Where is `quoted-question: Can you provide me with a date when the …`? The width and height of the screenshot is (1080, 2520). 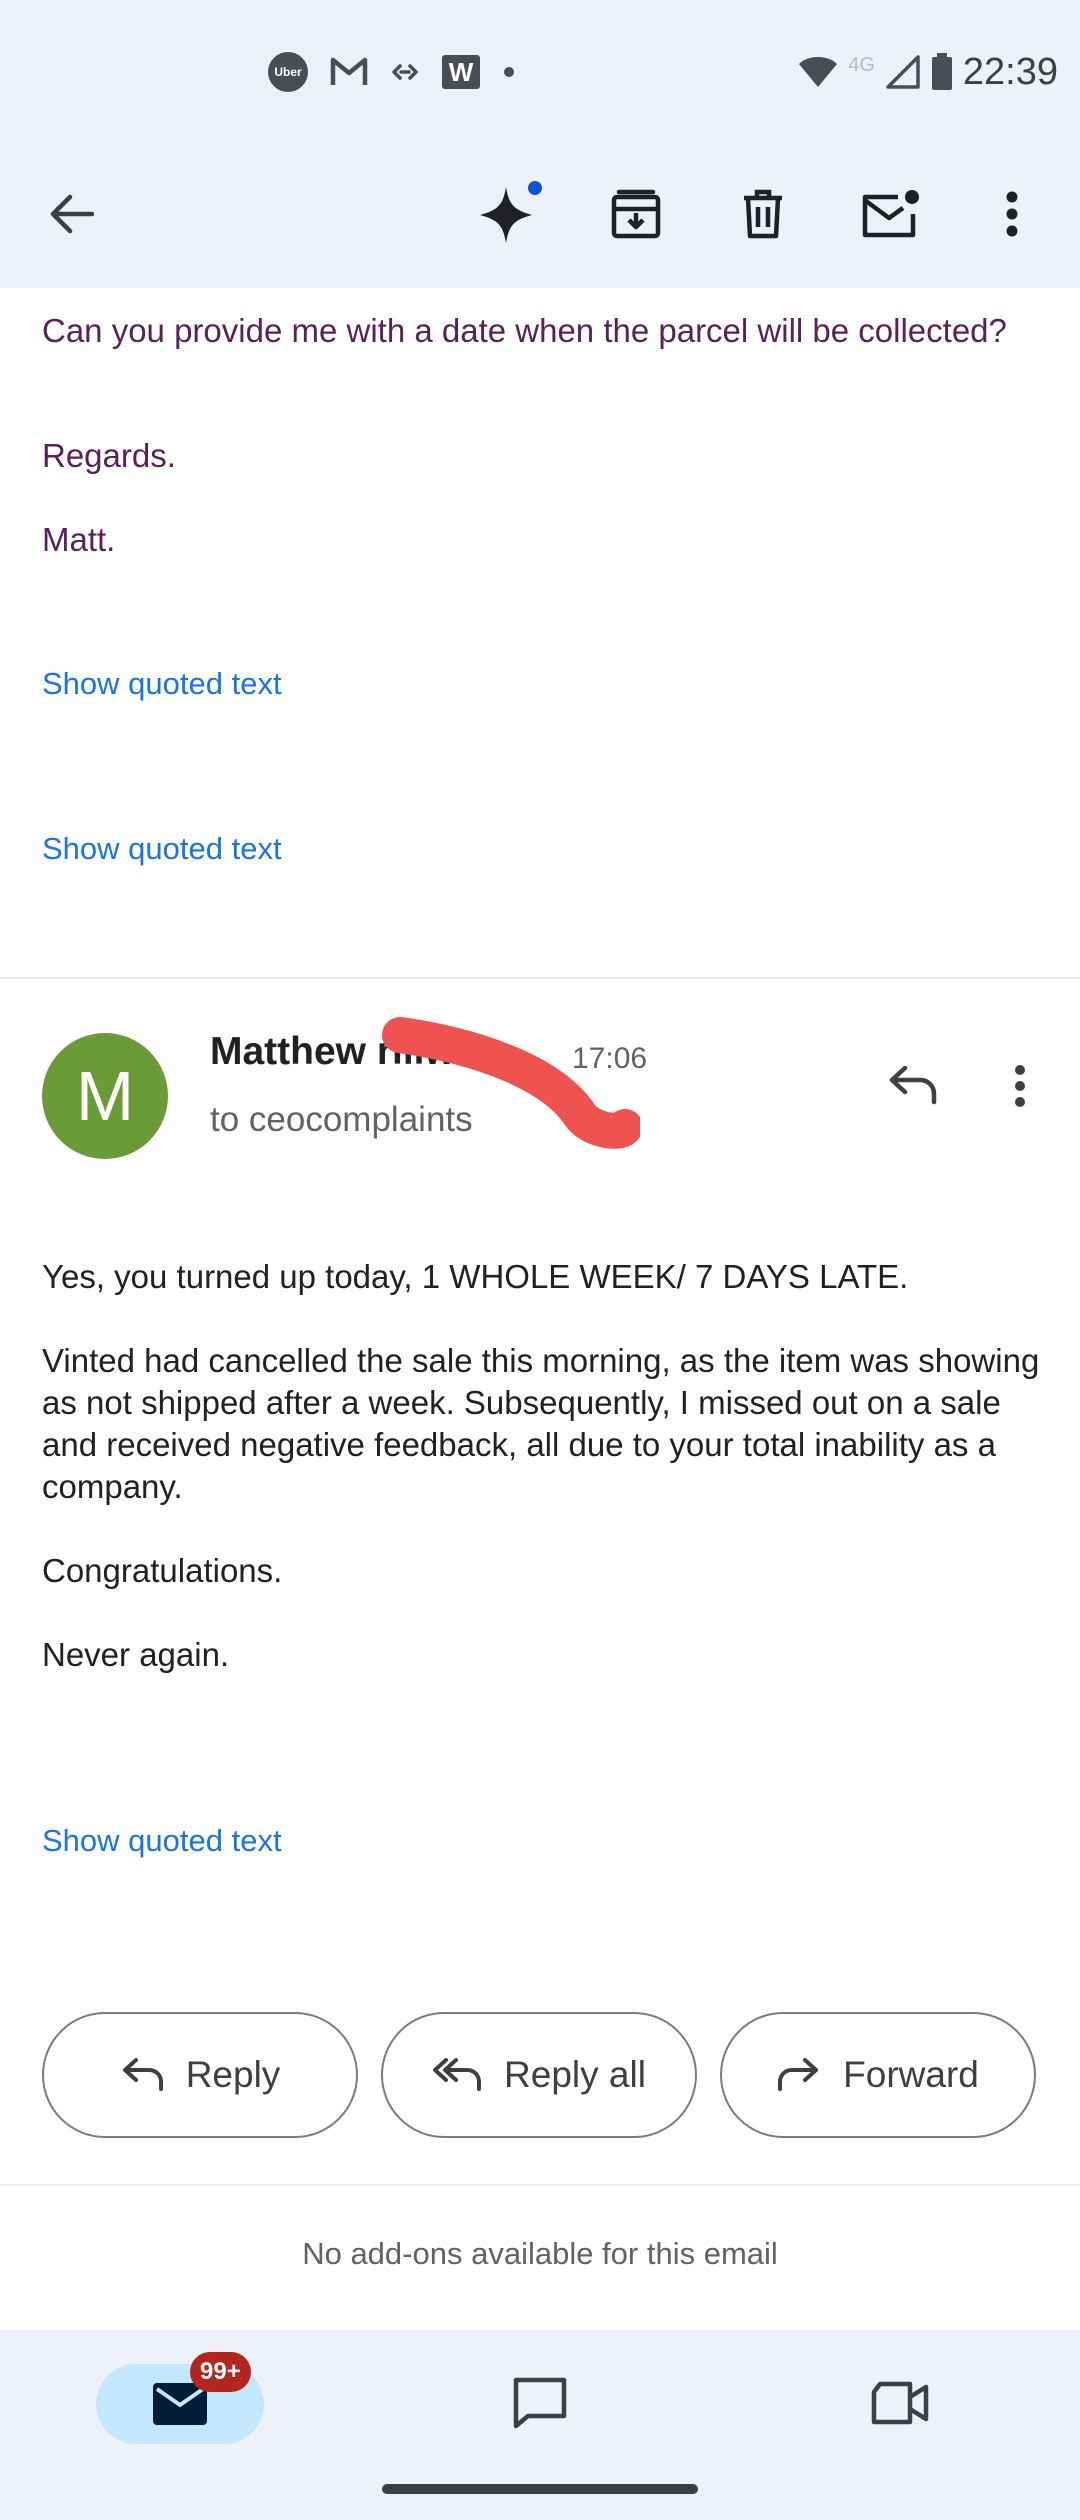
quoted-question: Can you provide me with a date when the … is located at coordinates (524, 330).